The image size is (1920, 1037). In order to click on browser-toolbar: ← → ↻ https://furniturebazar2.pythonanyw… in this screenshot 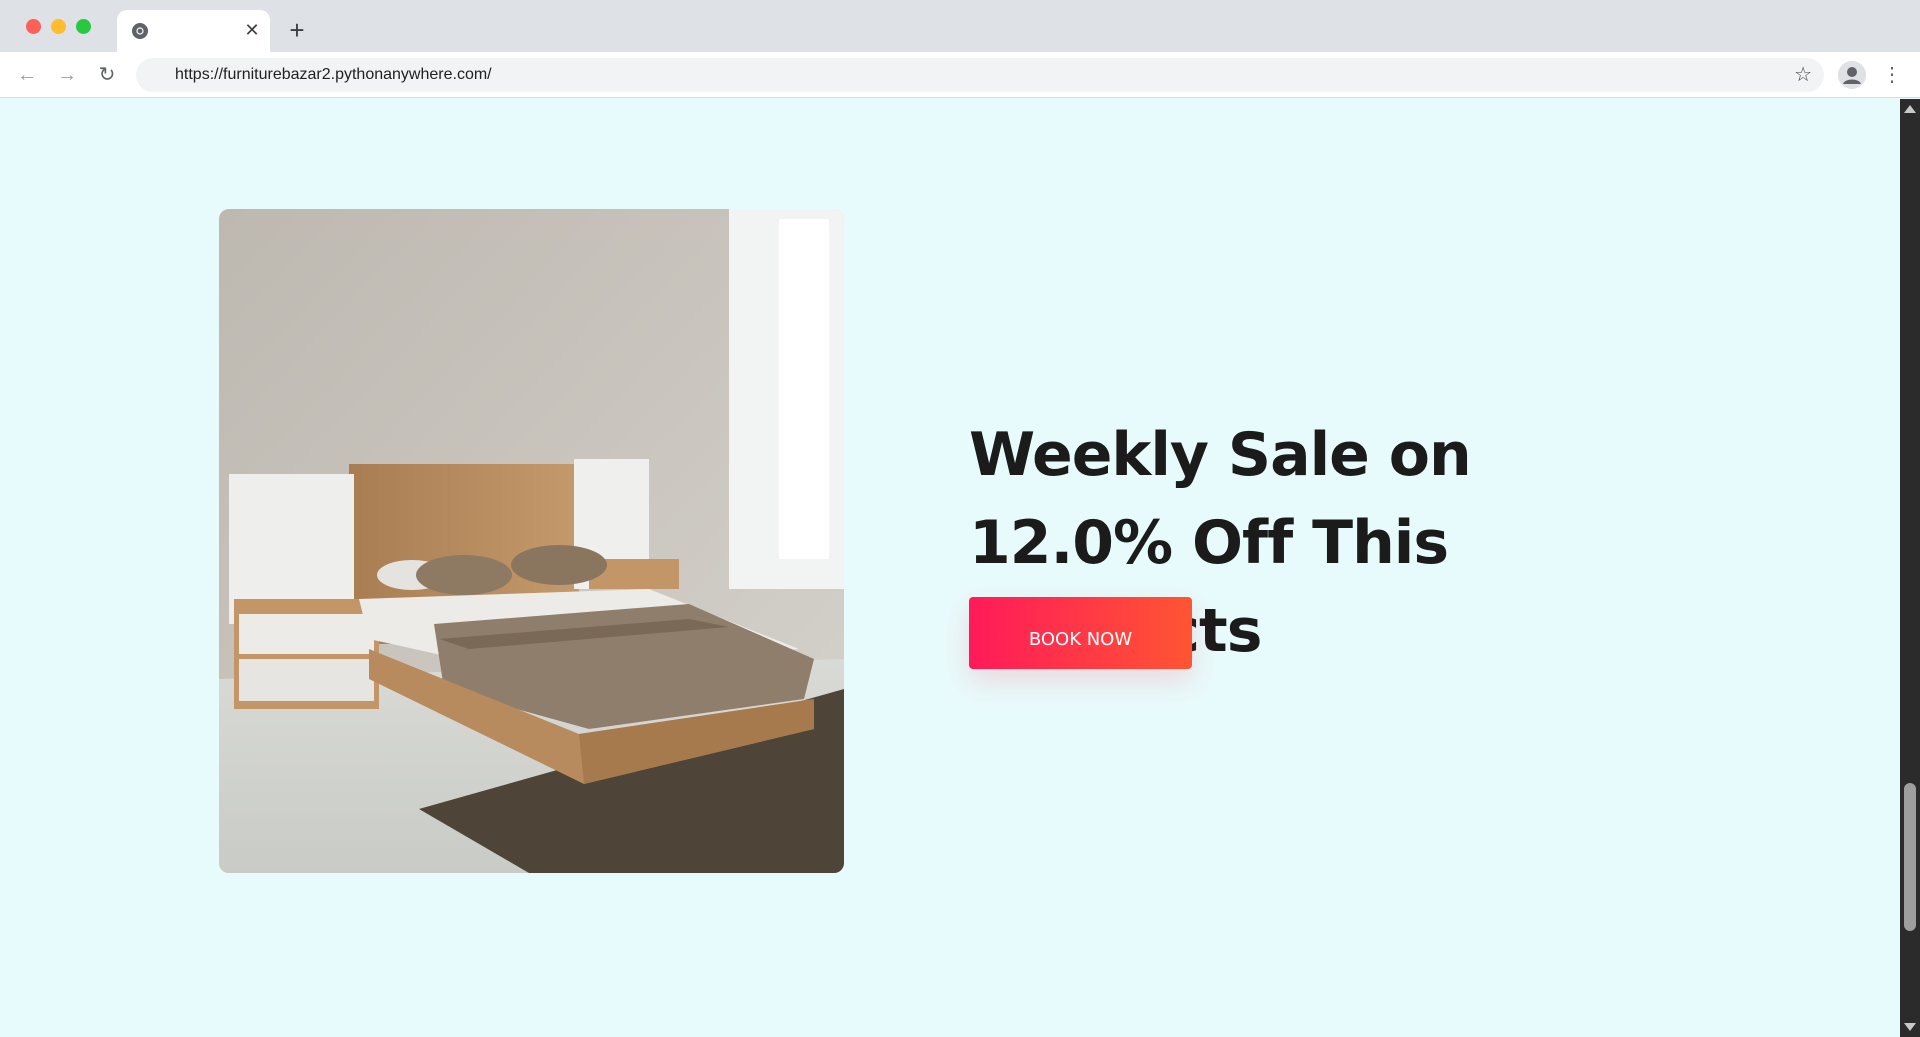, I will do `click(960, 75)`.